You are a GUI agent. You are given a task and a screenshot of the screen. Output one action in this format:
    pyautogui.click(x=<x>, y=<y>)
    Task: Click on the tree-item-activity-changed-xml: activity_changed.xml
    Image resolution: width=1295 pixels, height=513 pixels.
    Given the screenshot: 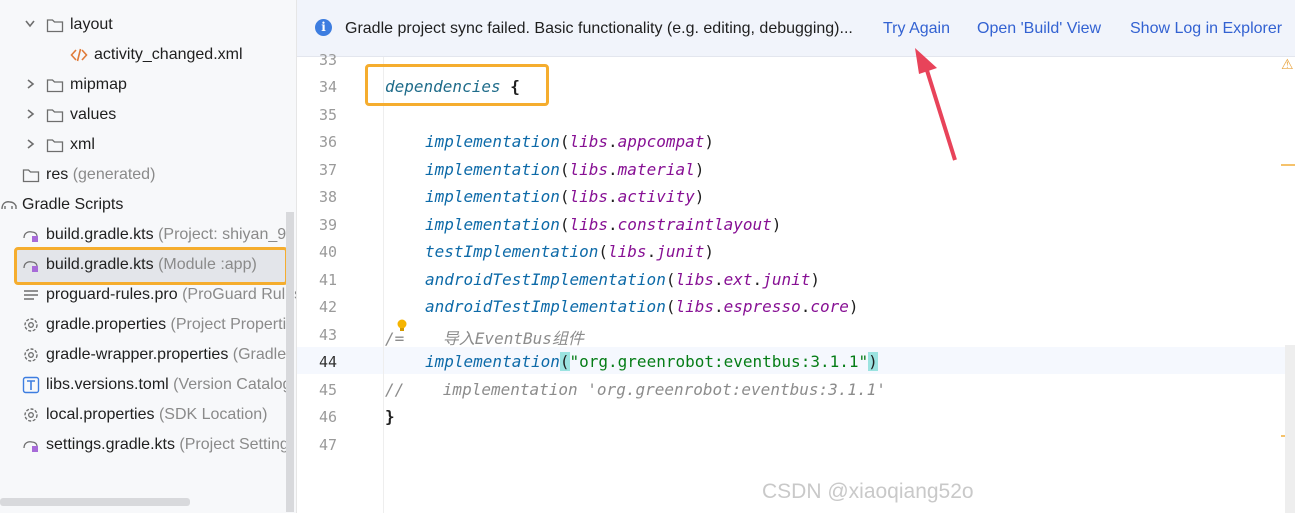 What is the action you would take?
    pyautogui.click(x=148, y=55)
    